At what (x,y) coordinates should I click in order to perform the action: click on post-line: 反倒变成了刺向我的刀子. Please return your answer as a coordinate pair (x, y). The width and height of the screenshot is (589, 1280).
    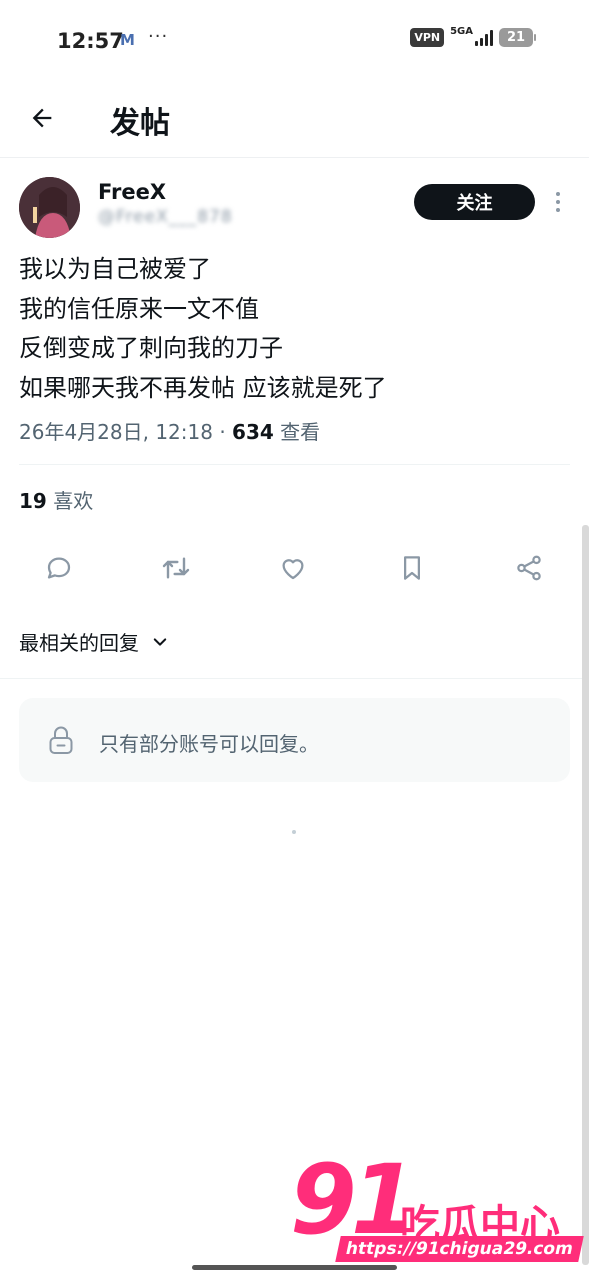
    Looking at the image, I should click on (151, 348).